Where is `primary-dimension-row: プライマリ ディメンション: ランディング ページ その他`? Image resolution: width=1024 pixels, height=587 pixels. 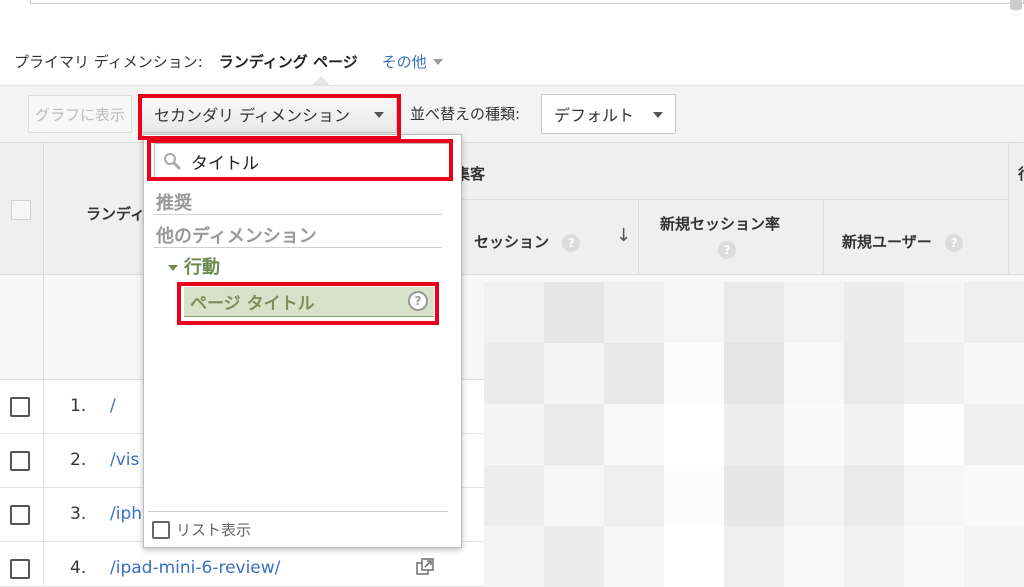
primary-dimension-row: プライマリ ディメンション: ランディング ページ その他 is located at coordinates (228, 61).